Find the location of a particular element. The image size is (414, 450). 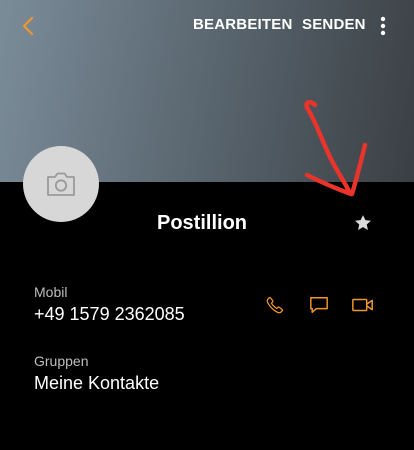

top-app-bar: BEARBEITEN SENDEN is located at coordinates (207, 26).